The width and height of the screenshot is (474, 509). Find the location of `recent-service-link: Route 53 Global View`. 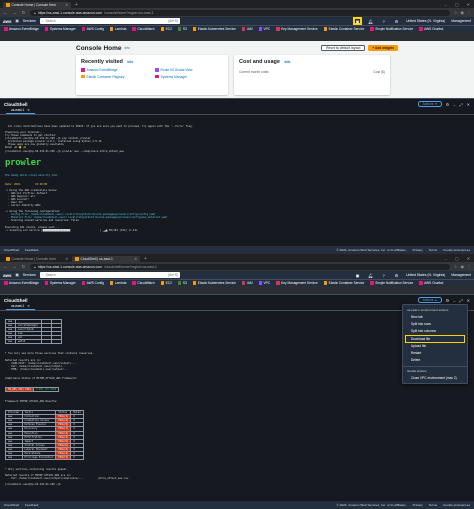

recent-service-link: Route 53 Global View is located at coordinates (189, 70).